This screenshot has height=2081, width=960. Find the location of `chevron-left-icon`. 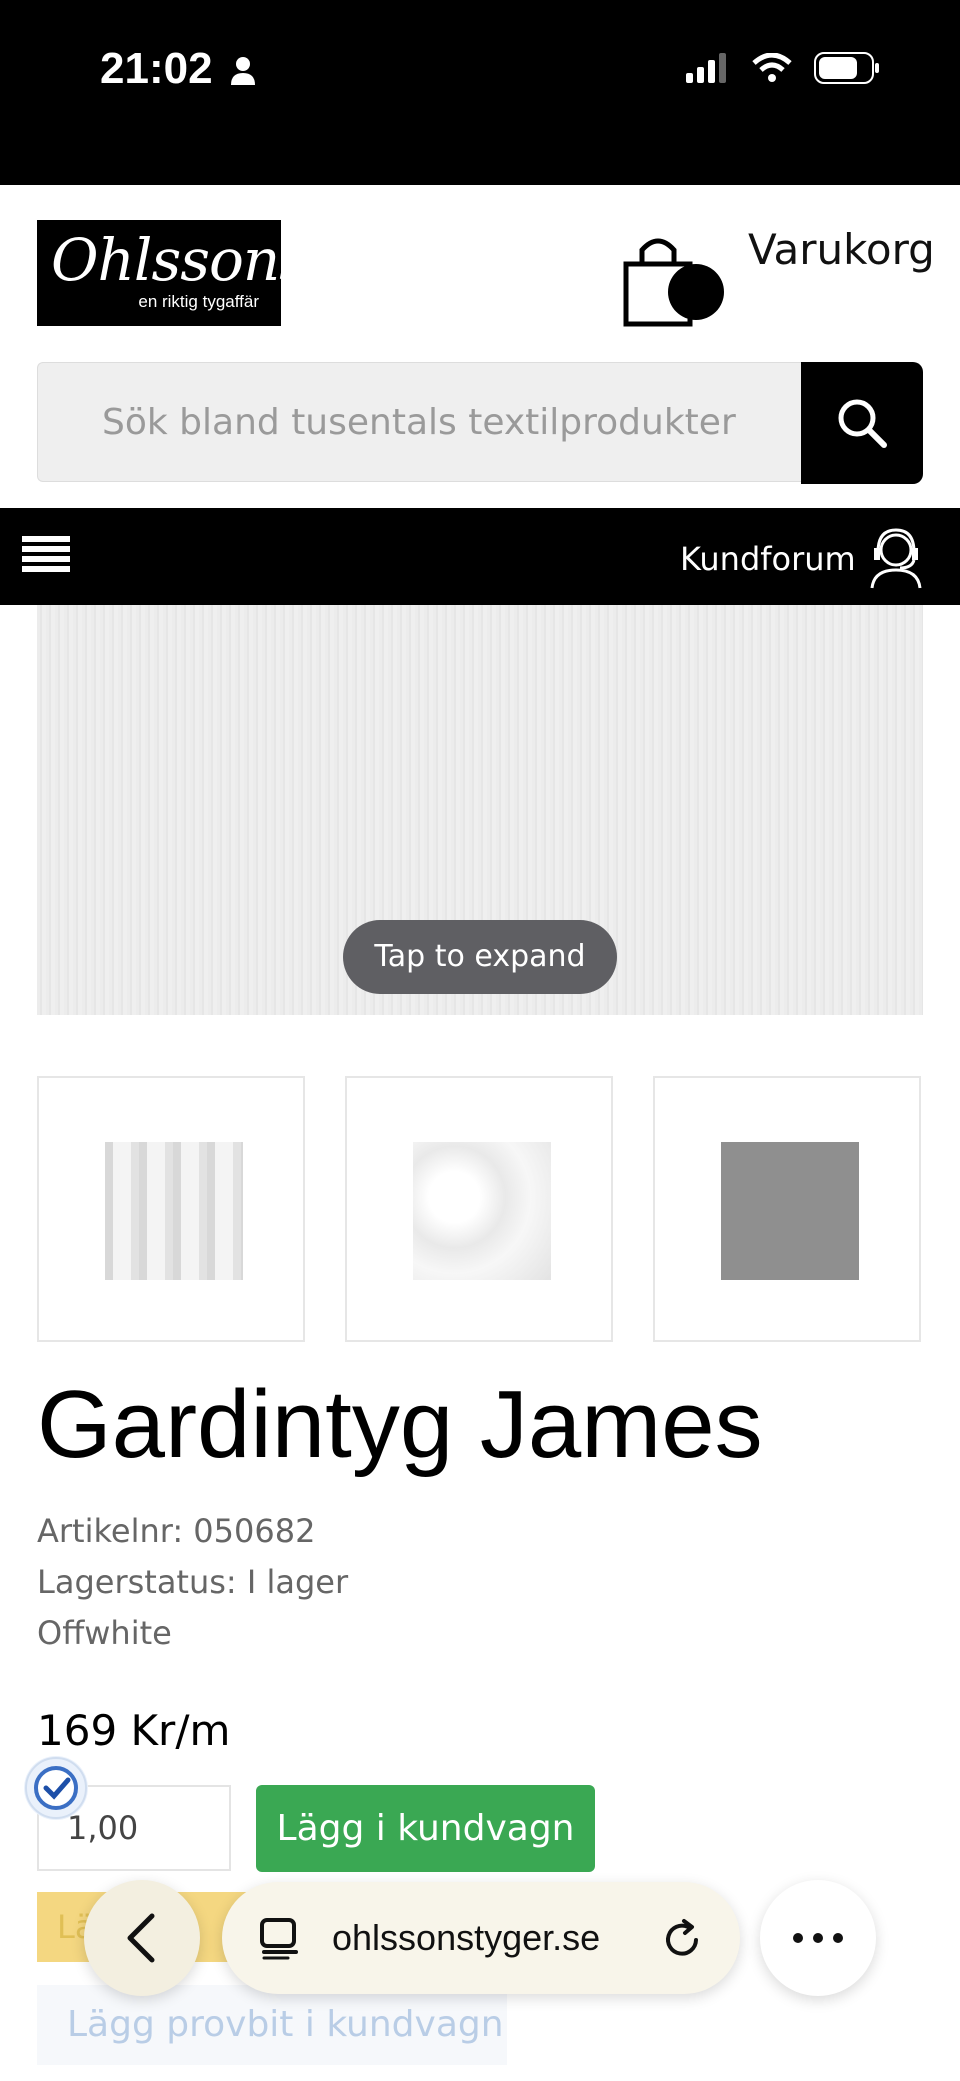

chevron-left-icon is located at coordinates (141, 1938).